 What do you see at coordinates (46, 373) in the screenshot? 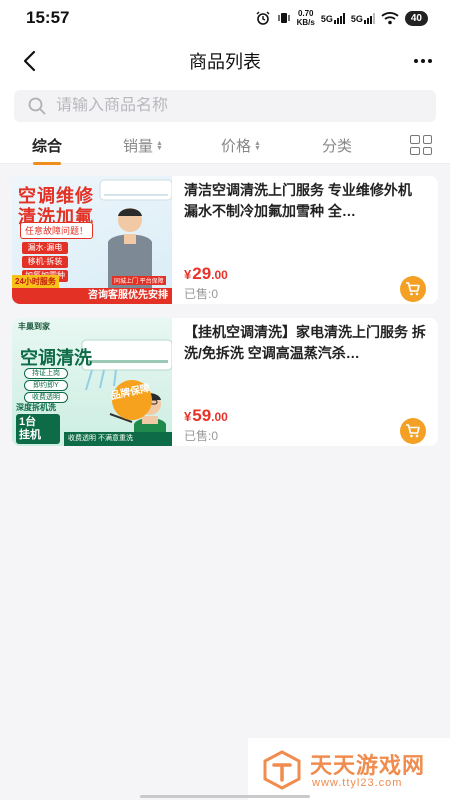
I see `thumb-pill: 持证上岗` at bounding box center [46, 373].